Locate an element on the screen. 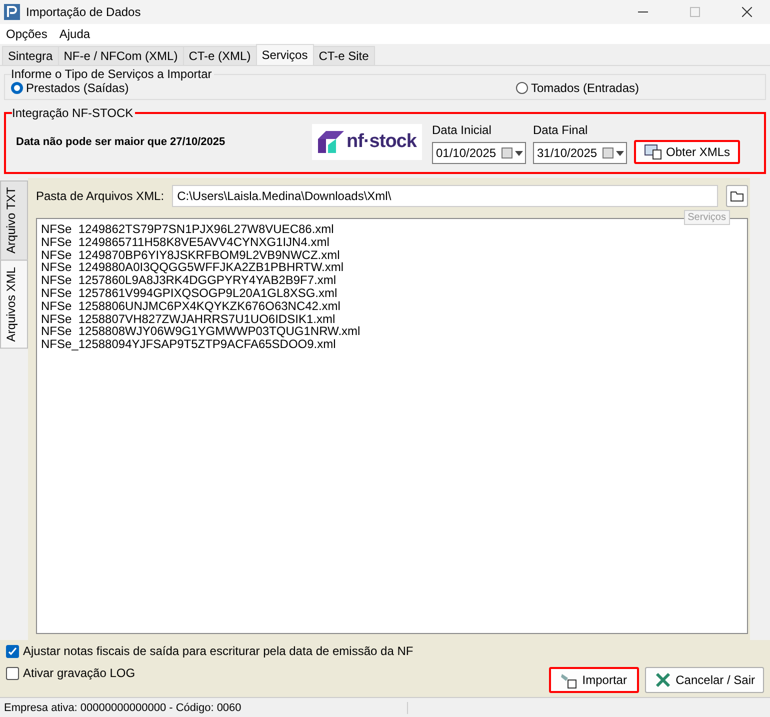  file-item: NFSe 1249880A0I3QQGG5WFFJKA2ZB1PBHRTW.xml is located at coordinates (392, 267).